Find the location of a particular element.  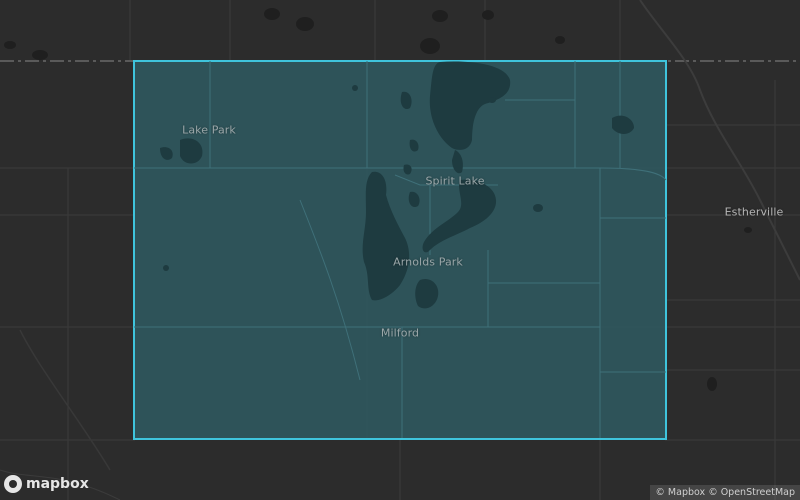

attribution-mapbox-link: © Mapbox is located at coordinates (680, 492).